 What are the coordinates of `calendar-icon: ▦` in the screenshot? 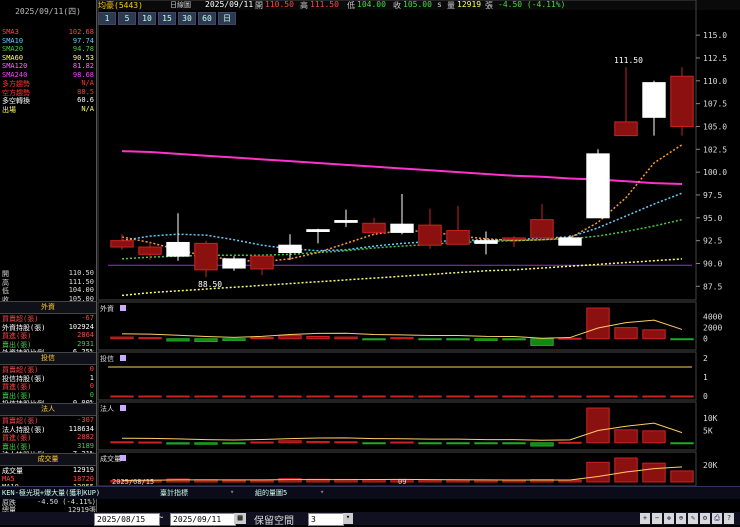 It's located at (240, 518).